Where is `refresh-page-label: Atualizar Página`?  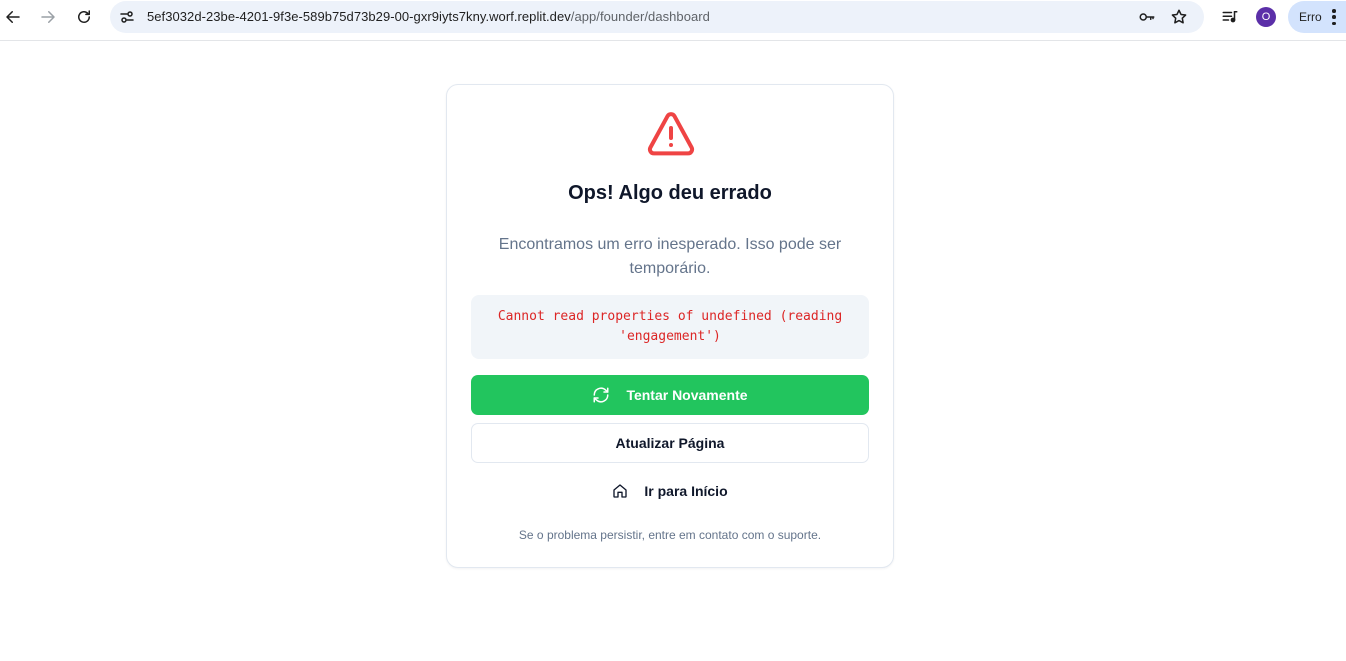 refresh-page-label: Atualizar Página is located at coordinates (670, 443).